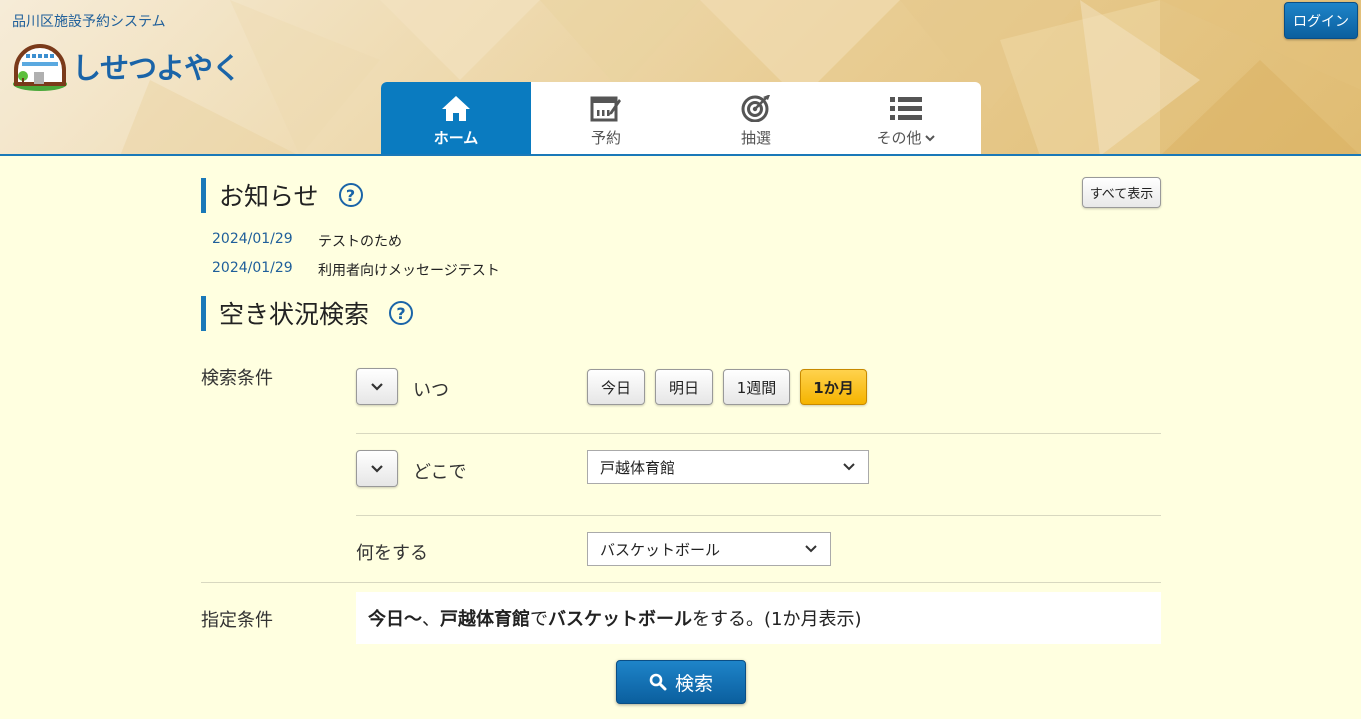  I want to click on tab-reservation: 予約, so click(606, 118).